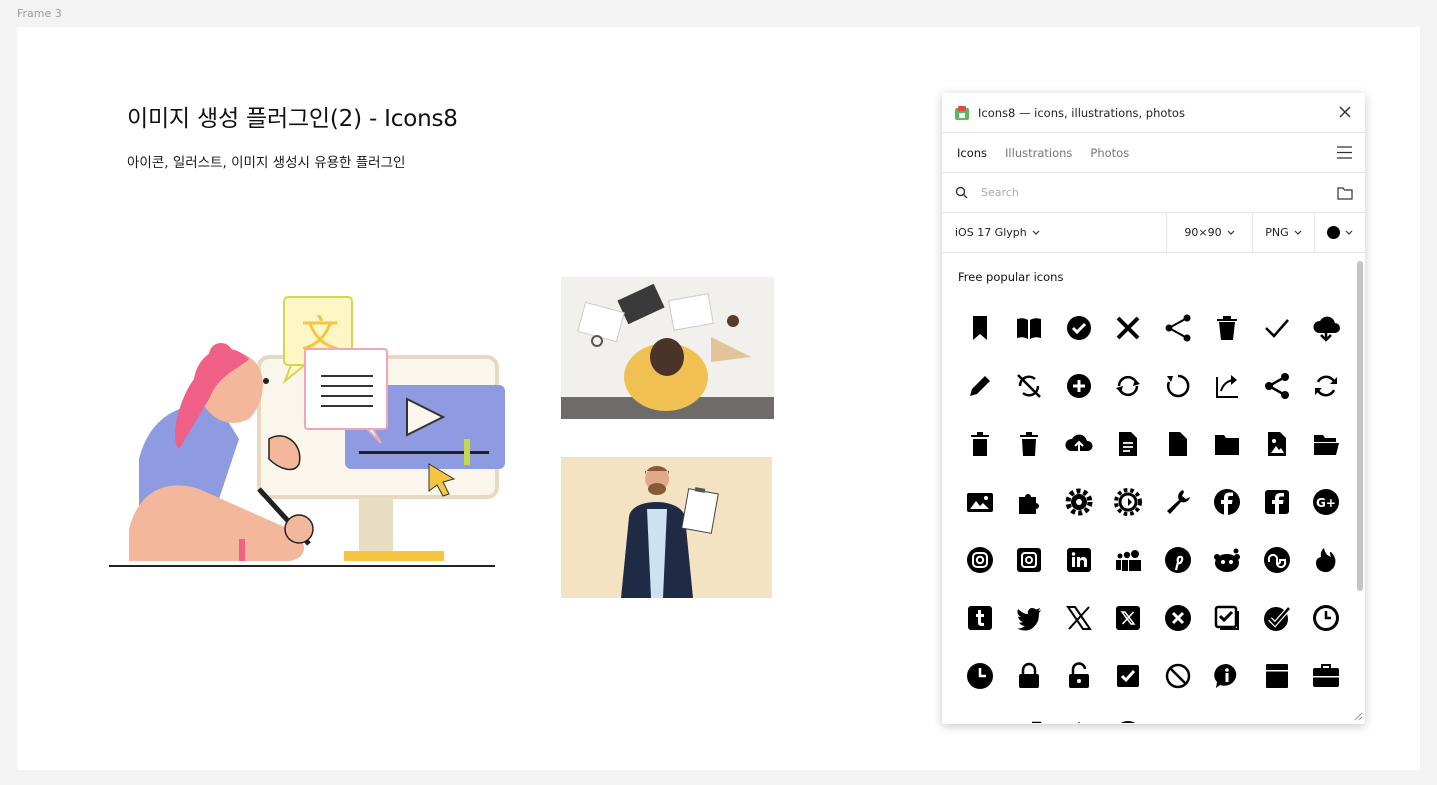  I want to click on share-arrow-icon, so click(1227, 386).